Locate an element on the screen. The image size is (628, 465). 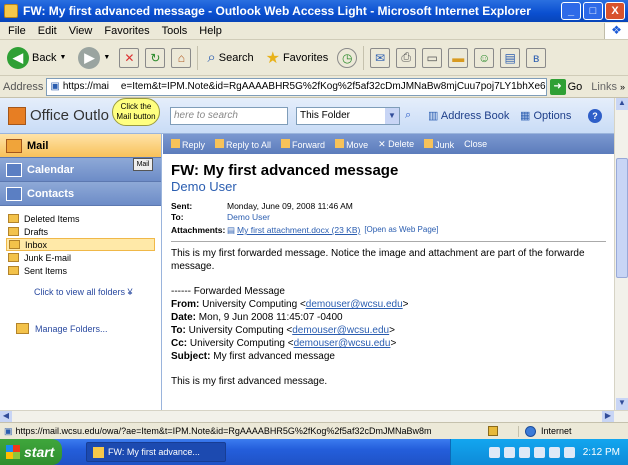
options-button: ▦ Options is located at coordinates (545, 115).